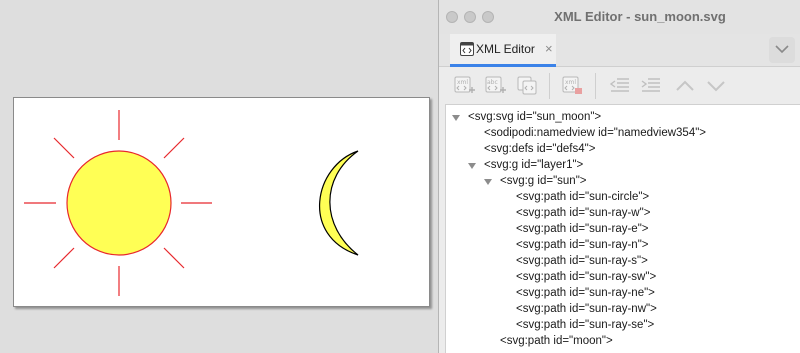 The width and height of the screenshot is (800, 353). I want to click on raise-node-icon, so click(685, 86).